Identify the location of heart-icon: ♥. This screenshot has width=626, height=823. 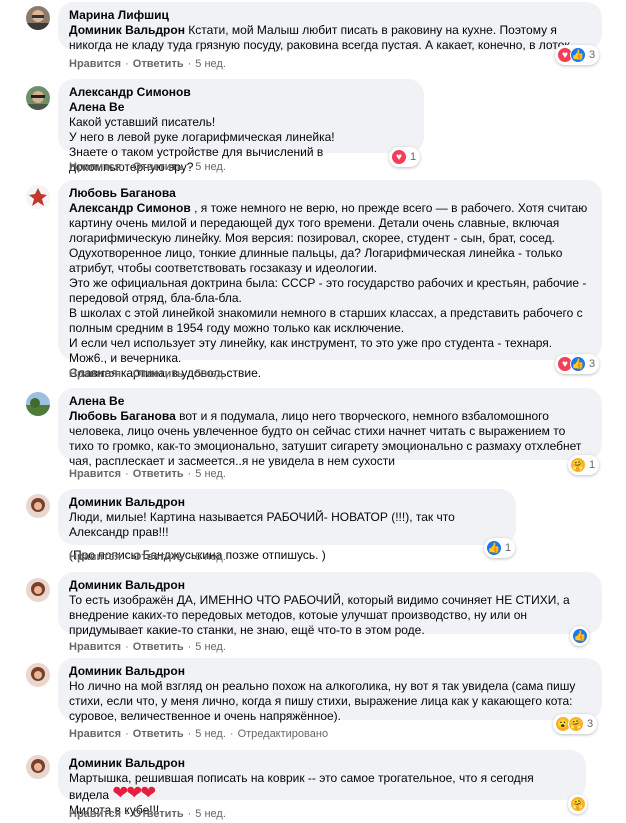
(399, 157).